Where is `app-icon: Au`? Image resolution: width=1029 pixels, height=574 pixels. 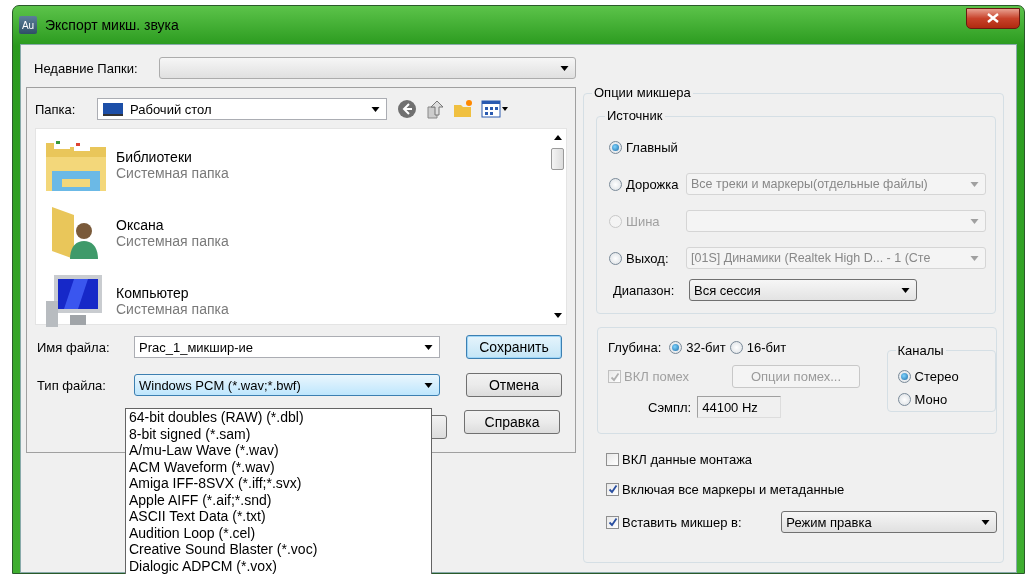
app-icon: Au is located at coordinates (28, 25).